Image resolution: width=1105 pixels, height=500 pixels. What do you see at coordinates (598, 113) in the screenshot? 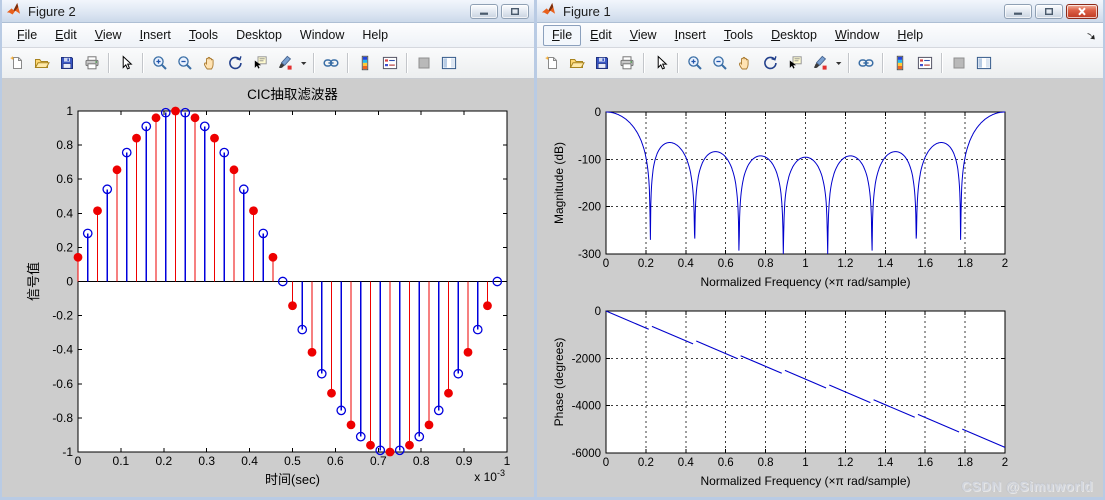
I see `y-tick-label: 0` at bounding box center [598, 113].